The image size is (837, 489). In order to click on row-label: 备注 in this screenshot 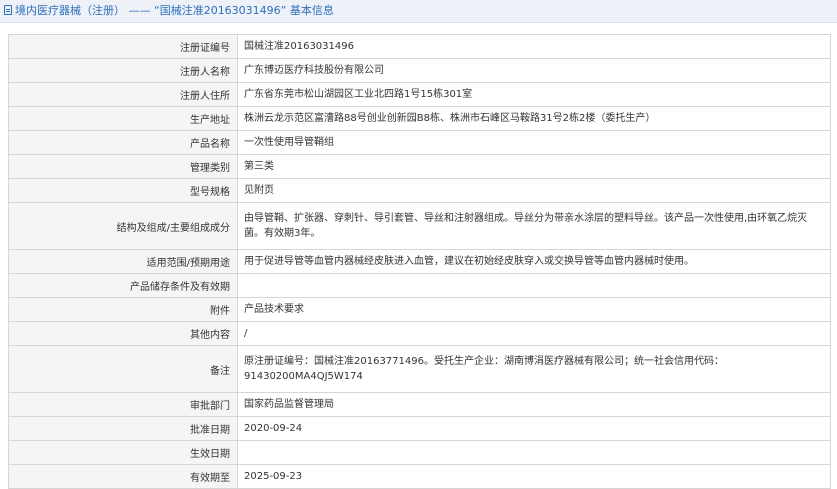, I will do `click(123, 369)`.